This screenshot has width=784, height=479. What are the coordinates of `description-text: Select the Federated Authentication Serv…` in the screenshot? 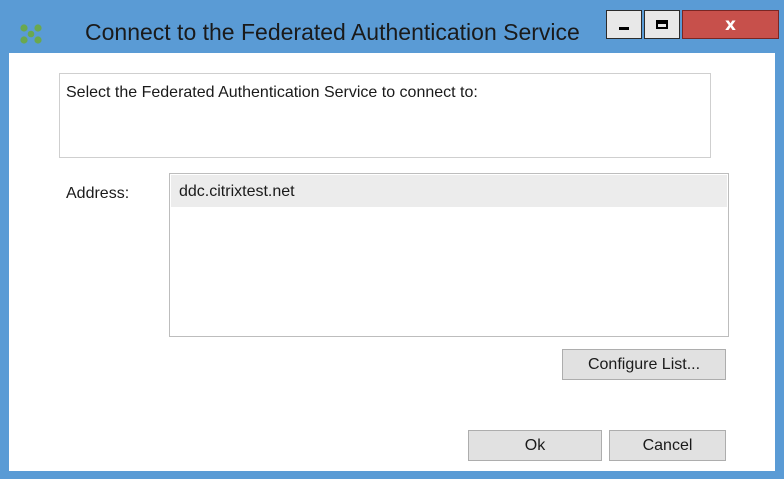 It's located at (272, 92).